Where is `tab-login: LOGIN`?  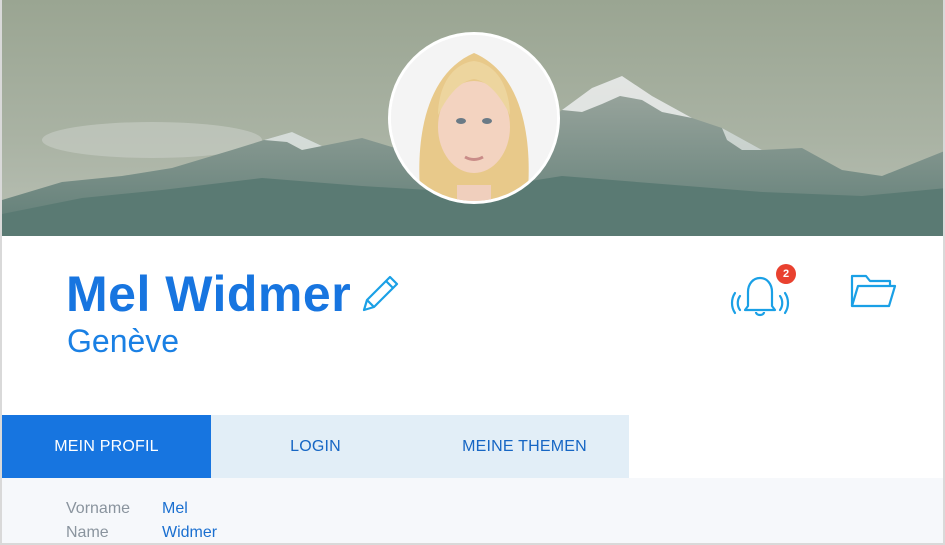 tab-login: LOGIN is located at coordinates (315, 446).